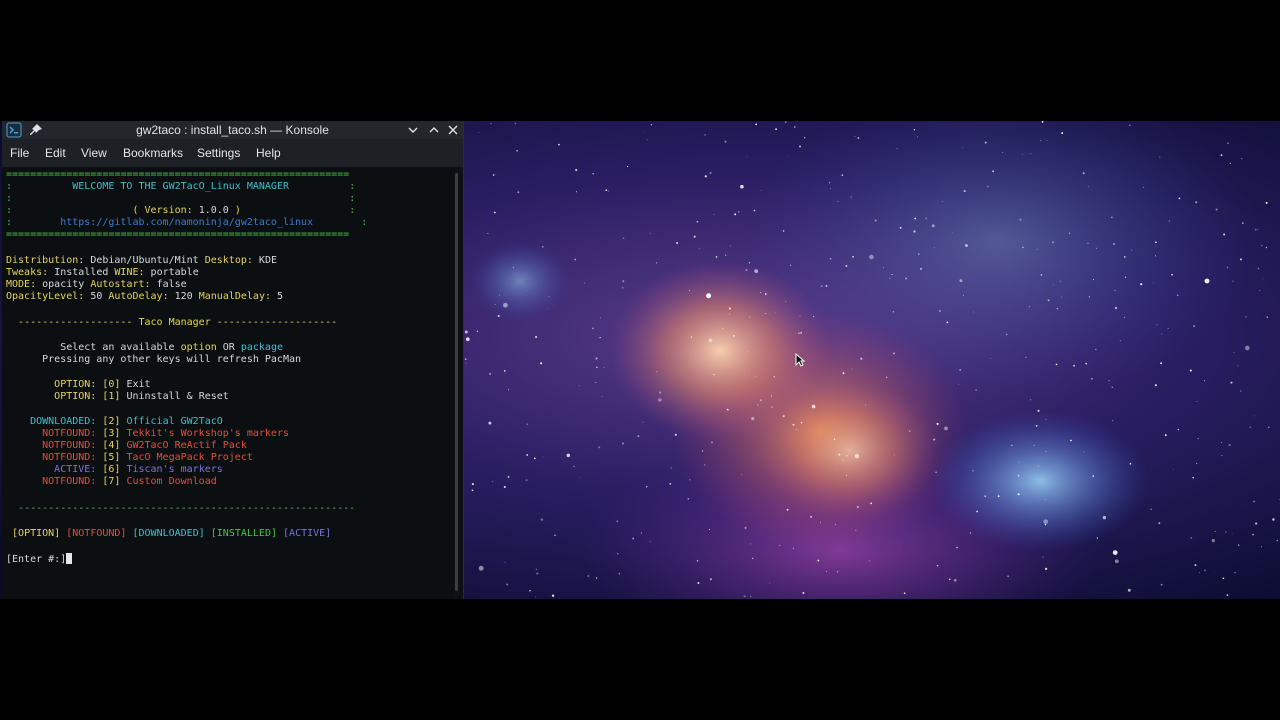 The width and height of the screenshot is (1280, 720). What do you see at coordinates (129, 458) in the screenshot?
I see `package-row: NOTFOUND: [5] TacO MegaPack Project` at bounding box center [129, 458].